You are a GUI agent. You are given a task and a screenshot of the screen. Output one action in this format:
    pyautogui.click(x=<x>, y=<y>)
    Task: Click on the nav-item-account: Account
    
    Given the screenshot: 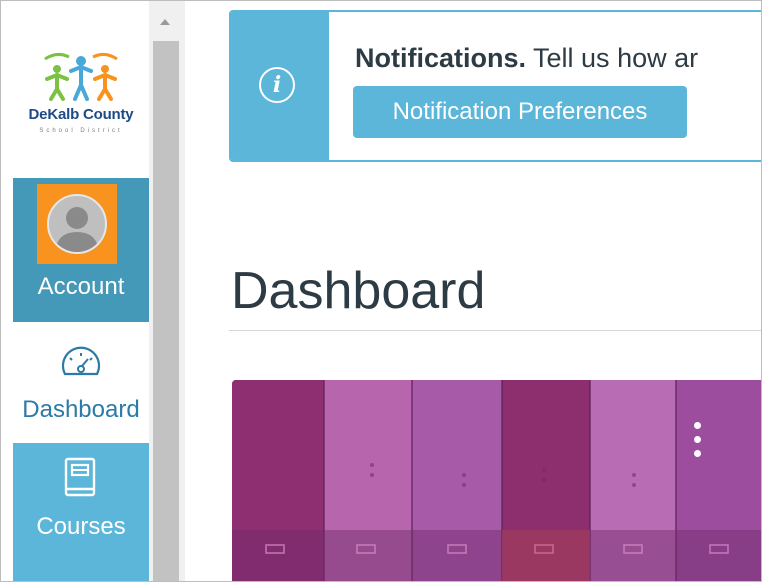 What is the action you would take?
    pyautogui.click(x=81, y=250)
    